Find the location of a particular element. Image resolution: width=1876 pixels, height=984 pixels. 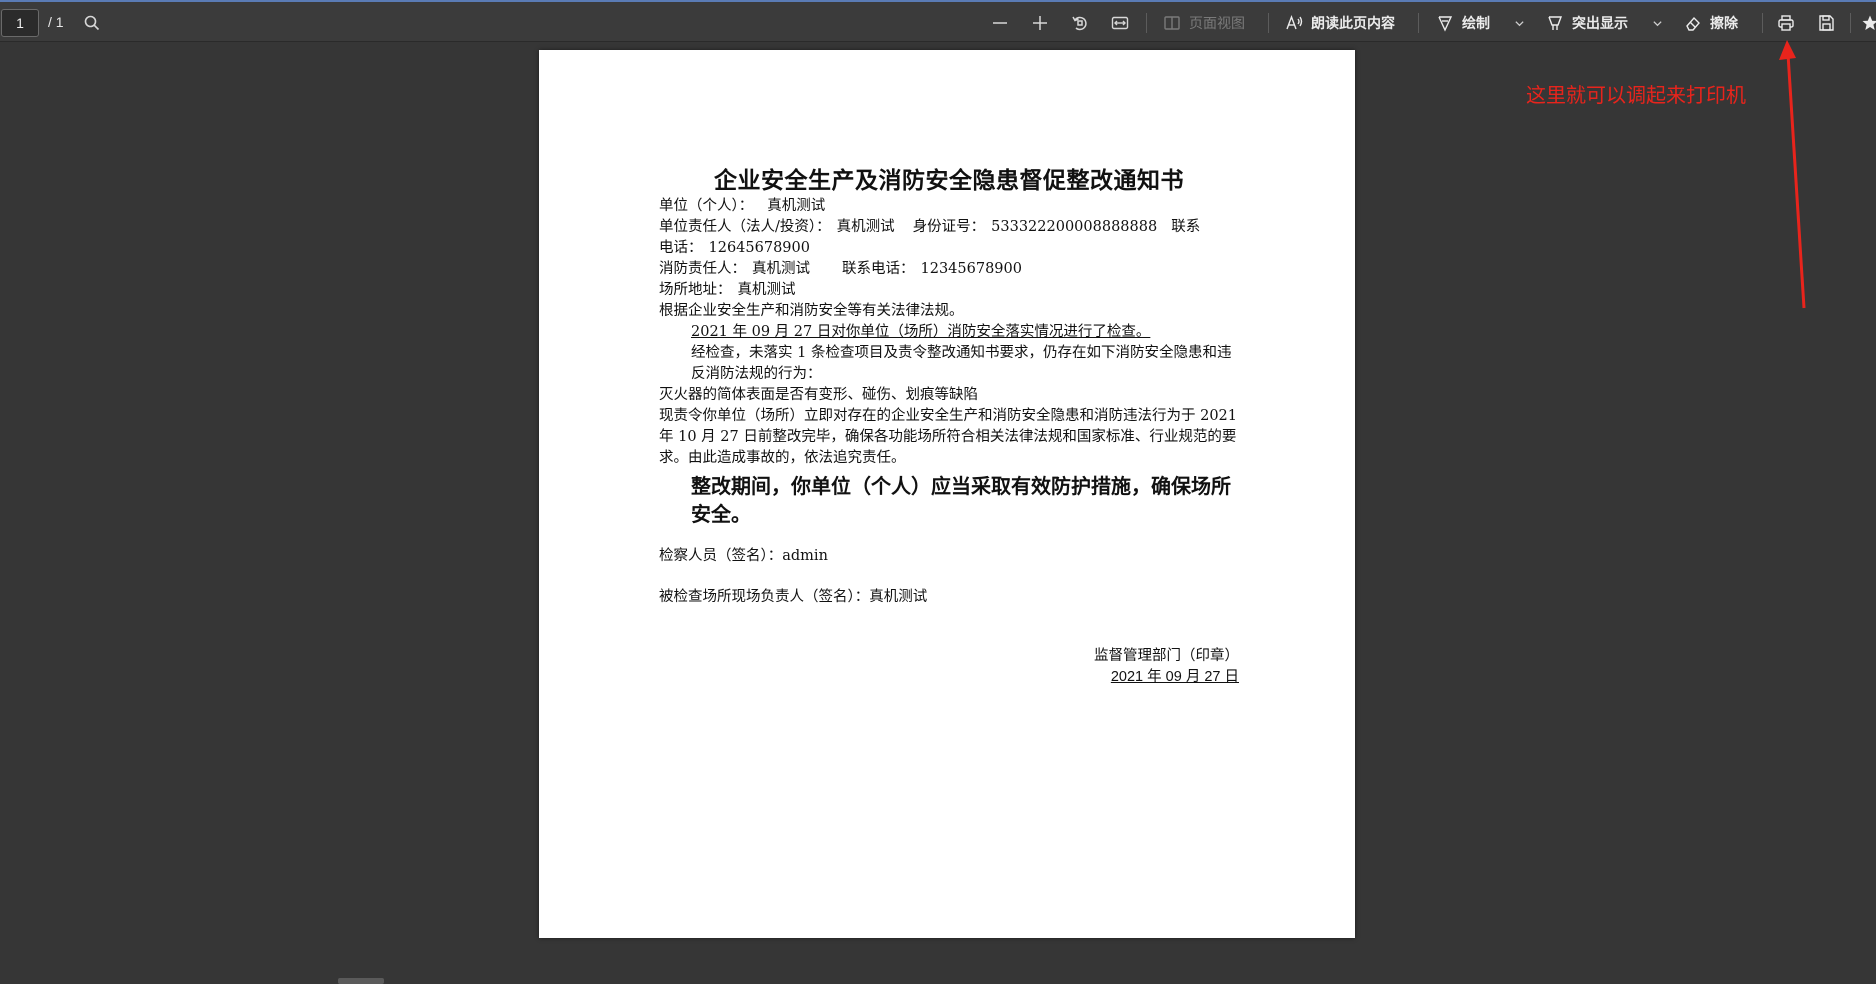

page-view-icon is located at coordinates (1172, 23).